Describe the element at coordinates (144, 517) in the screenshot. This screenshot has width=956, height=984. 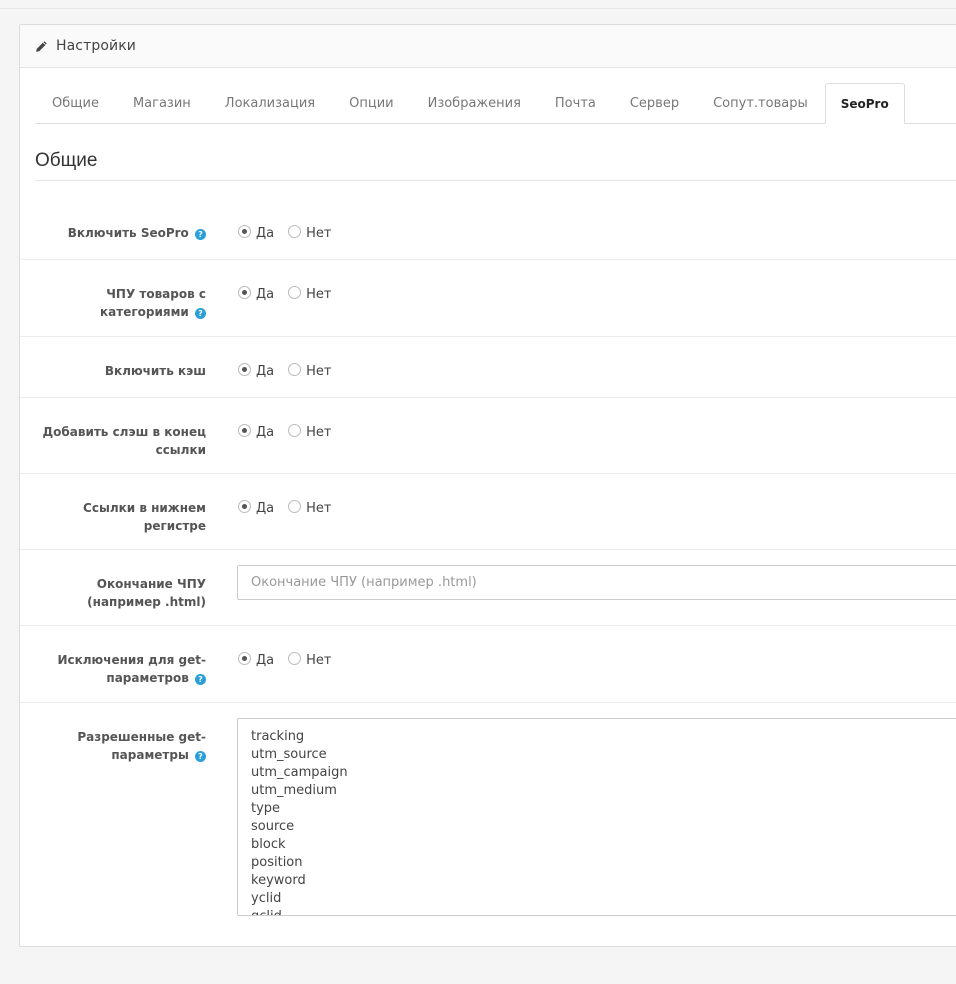
I see `lowercase-links-label: Ссылки в нижнем регистре` at that location.